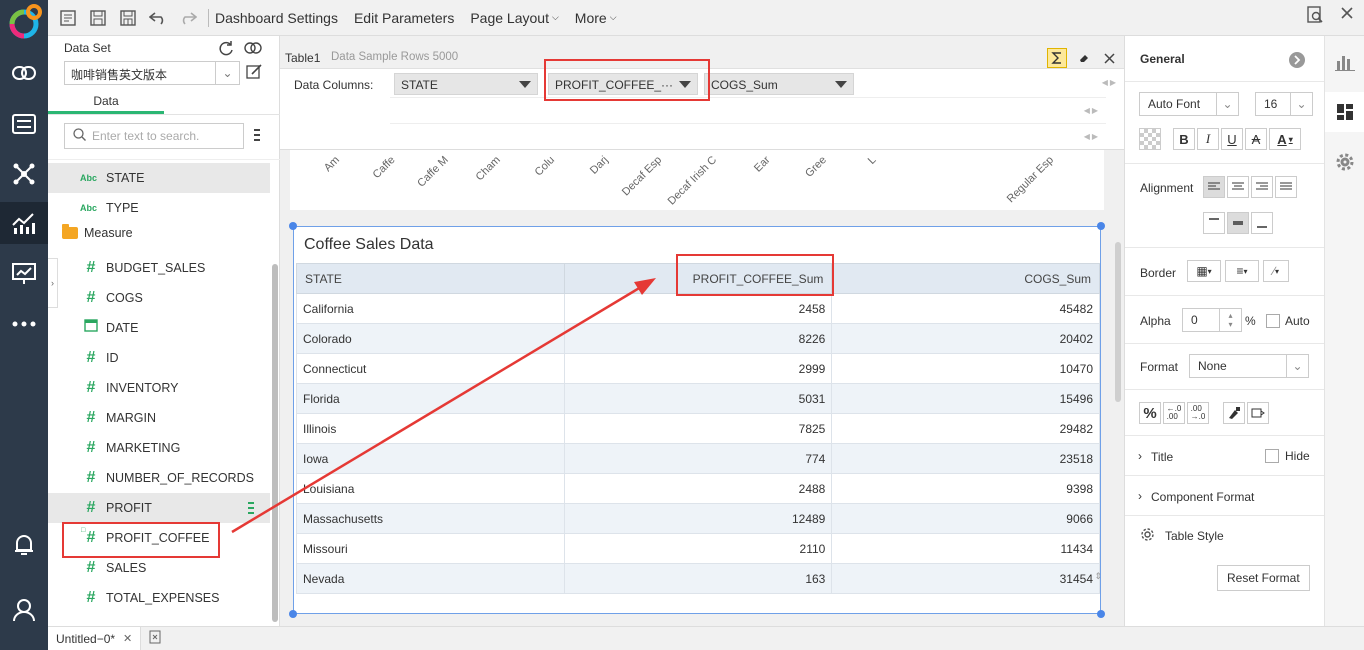 This screenshot has width=1364, height=650. I want to click on field-item-state: Abc STATE, so click(159, 178).